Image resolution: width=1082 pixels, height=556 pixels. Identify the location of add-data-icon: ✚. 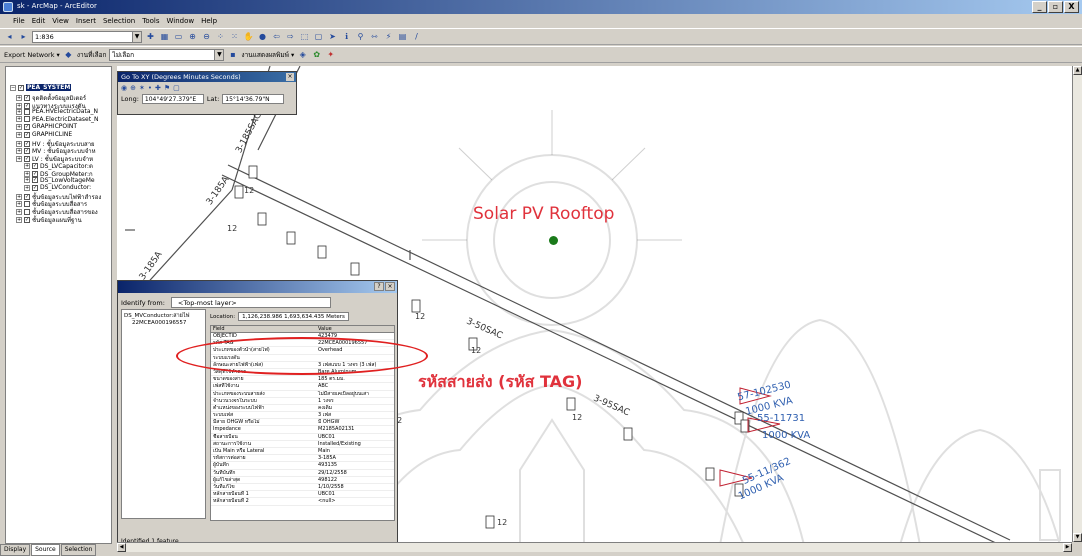
(150, 36).